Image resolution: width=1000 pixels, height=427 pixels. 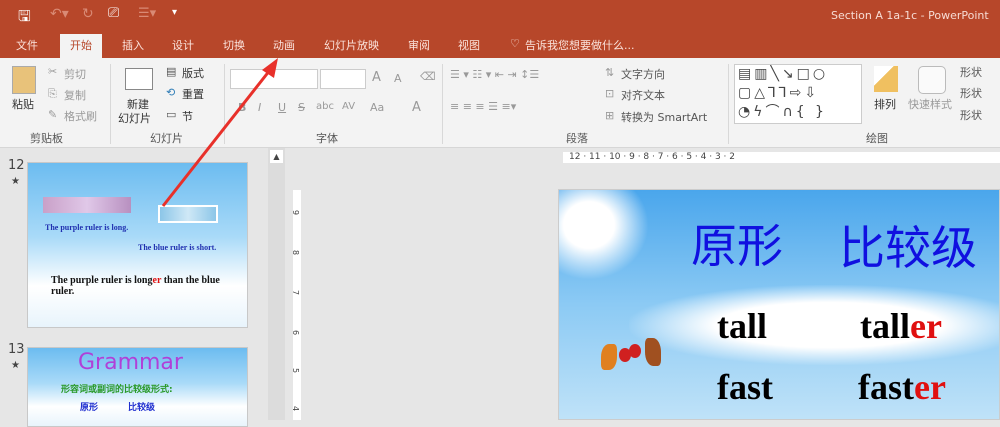 What do you see at coordinates (219, 132) in the screenshot?
I see `annotation-arrow` at bounding box center [219, 132].